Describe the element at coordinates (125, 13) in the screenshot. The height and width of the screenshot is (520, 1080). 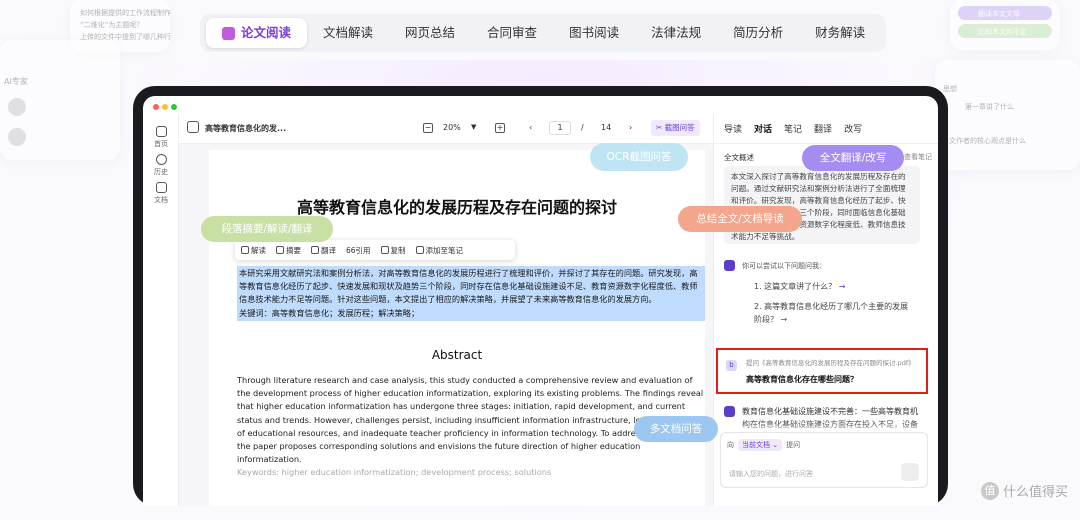
I see `left-card-line-1: 如何根据提供的工作流程制作` at that location.